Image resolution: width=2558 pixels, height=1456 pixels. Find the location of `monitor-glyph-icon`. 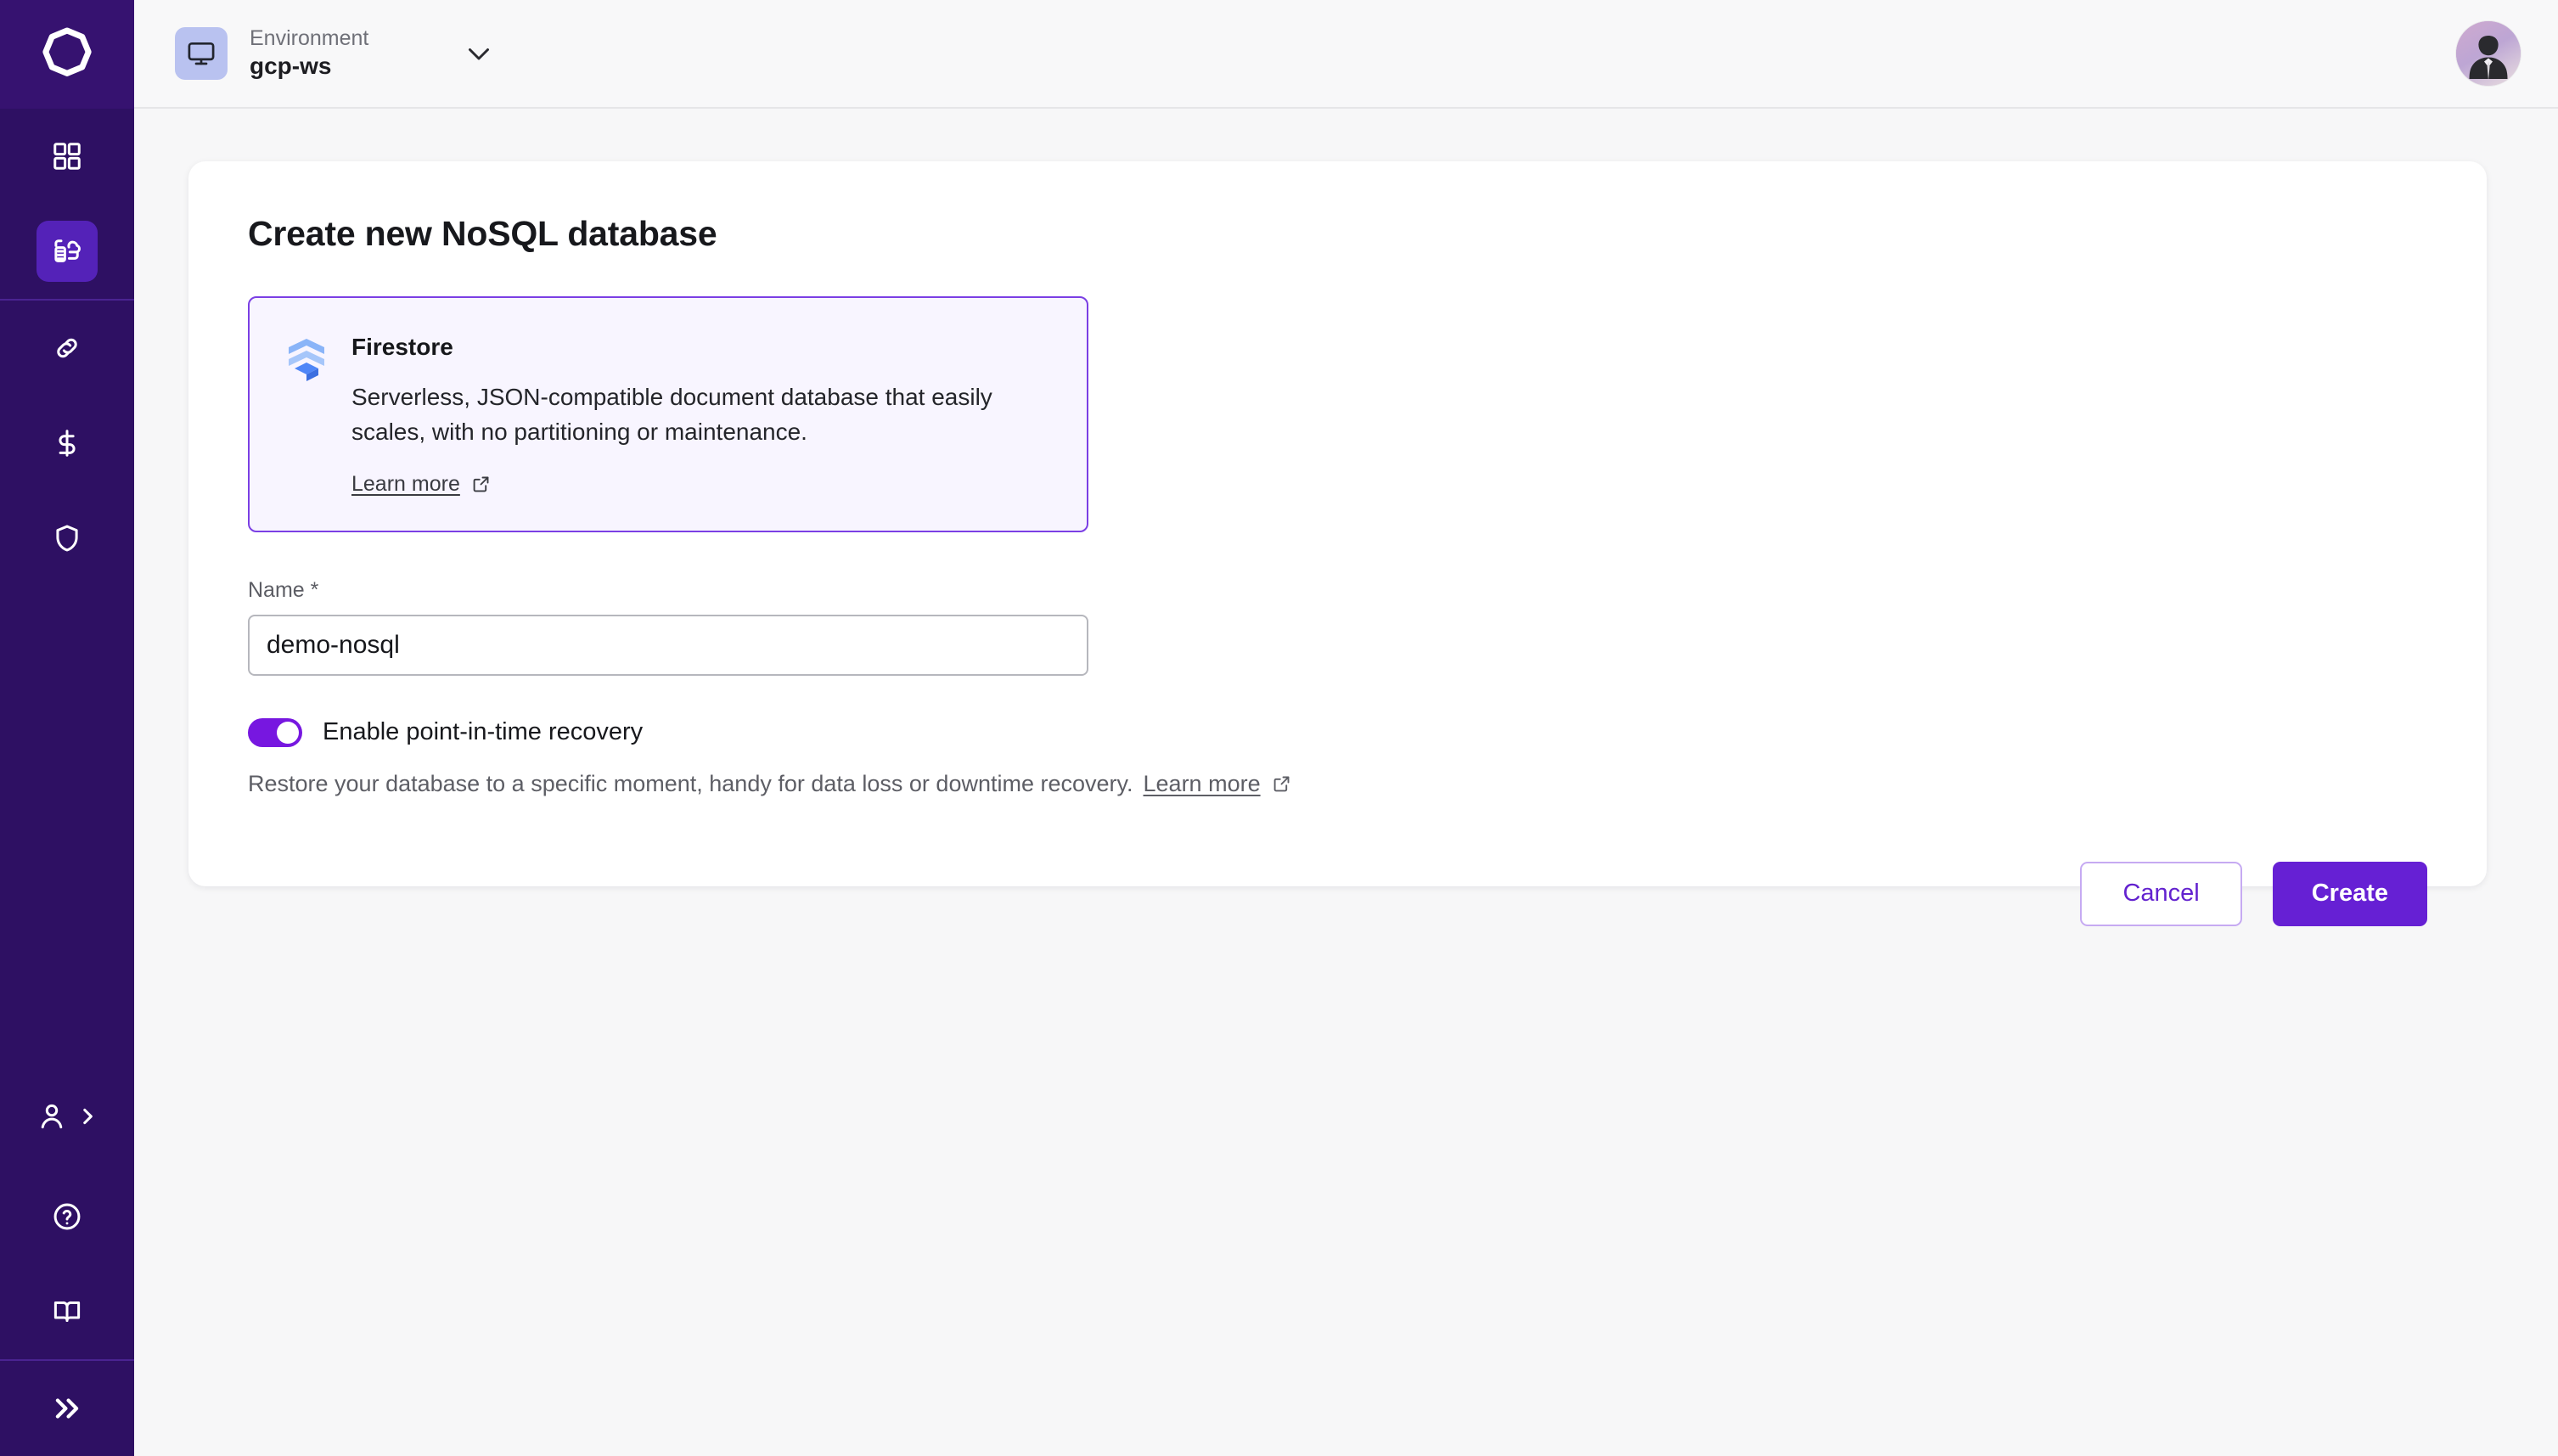

monitor-glyph-icon is located at coordinates (202, 53).